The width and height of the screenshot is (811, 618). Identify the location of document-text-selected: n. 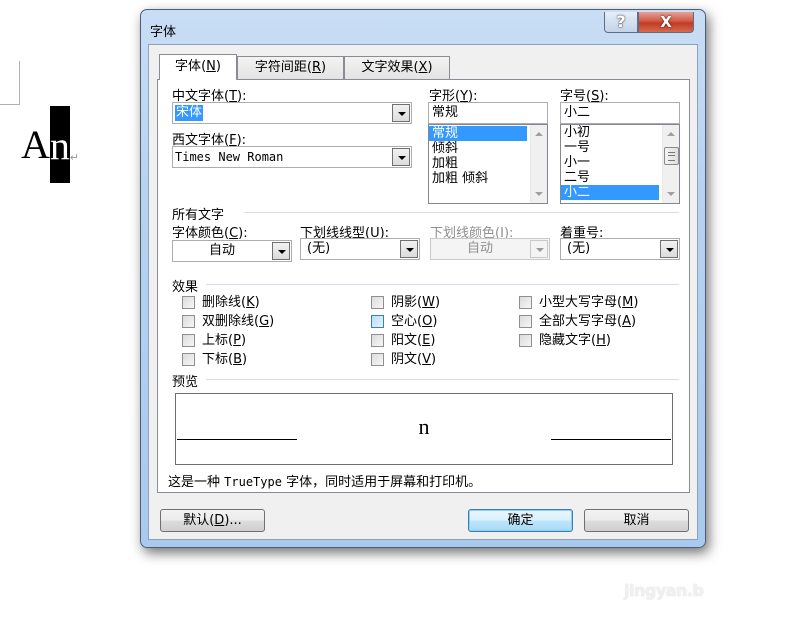
(59, 144).